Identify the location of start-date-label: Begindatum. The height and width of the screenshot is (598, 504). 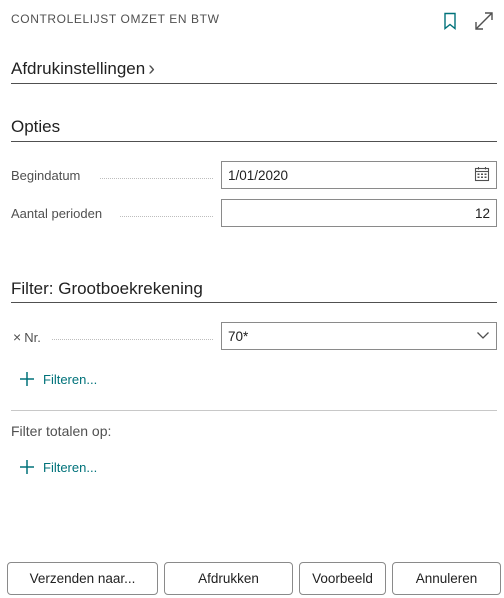
(46, 175).